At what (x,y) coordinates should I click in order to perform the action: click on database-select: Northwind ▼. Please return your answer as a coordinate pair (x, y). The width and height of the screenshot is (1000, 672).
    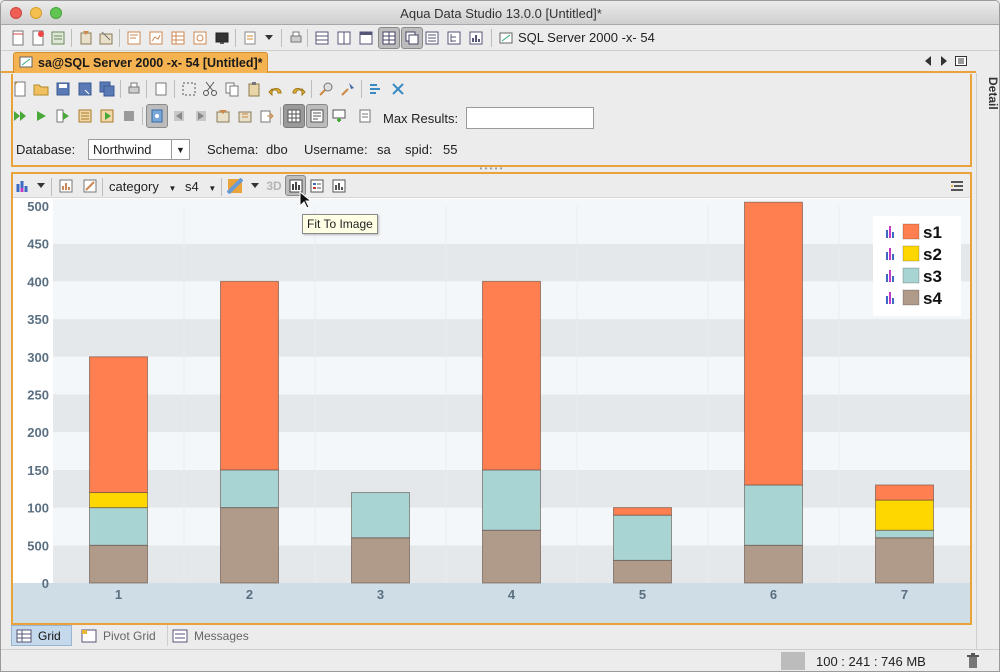
    Looking at the image, I should click on (139, 149).